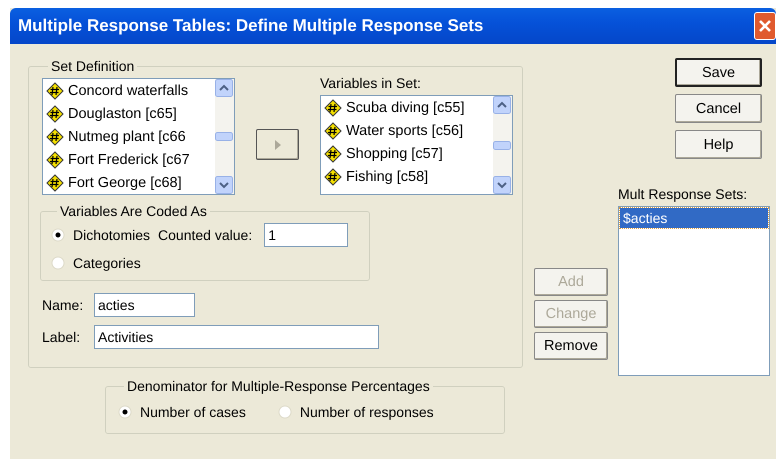  What do you see at coordinates (278, 144) in the screenshot?
I see `arrow-right-icon` at bounding box center [278, 144].